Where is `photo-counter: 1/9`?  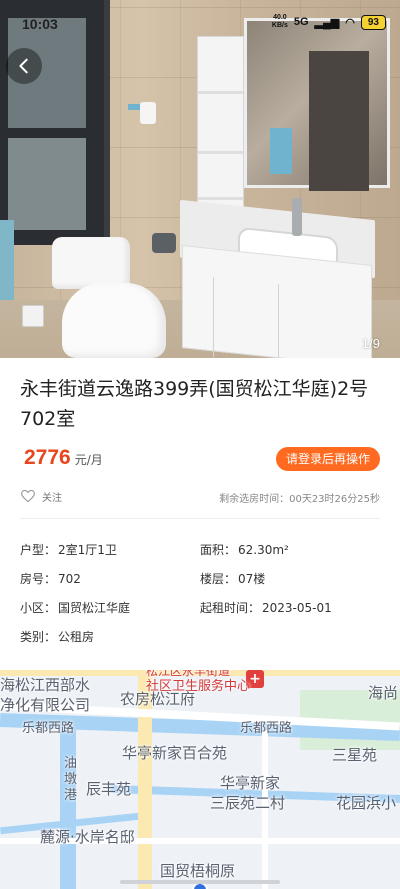
photo-counter: 1/9 is located at coordinates (370, 343).